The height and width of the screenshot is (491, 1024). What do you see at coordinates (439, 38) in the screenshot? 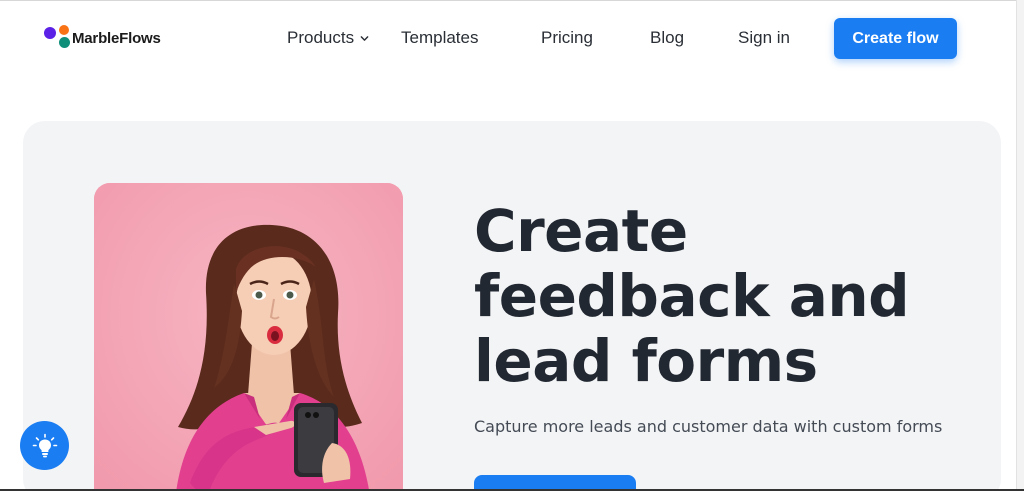
I see `nav-templates: Templates` at bounding box center [439, 38].